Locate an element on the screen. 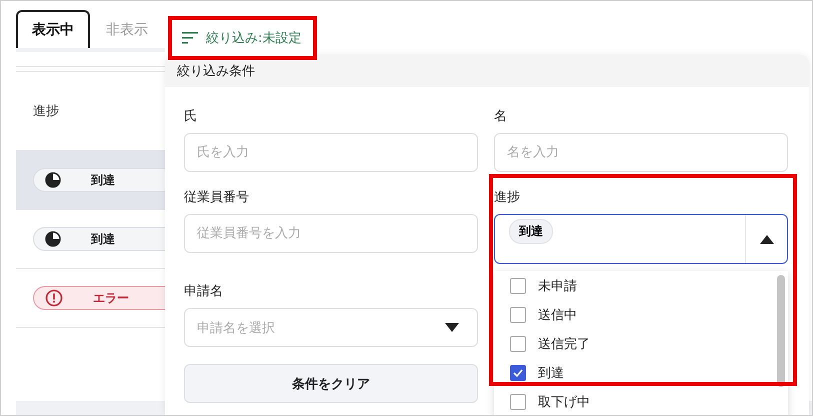 This screenshot has width=813, height=416. multi-select-field: 到達 is located at coordinates (641, 239).